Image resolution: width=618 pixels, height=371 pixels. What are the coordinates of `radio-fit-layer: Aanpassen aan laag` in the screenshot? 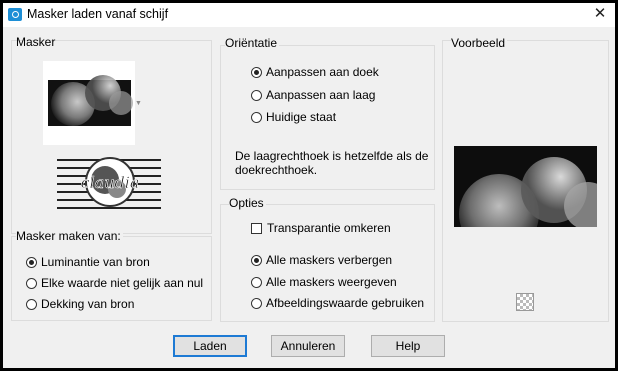 It's located at (313, 95).